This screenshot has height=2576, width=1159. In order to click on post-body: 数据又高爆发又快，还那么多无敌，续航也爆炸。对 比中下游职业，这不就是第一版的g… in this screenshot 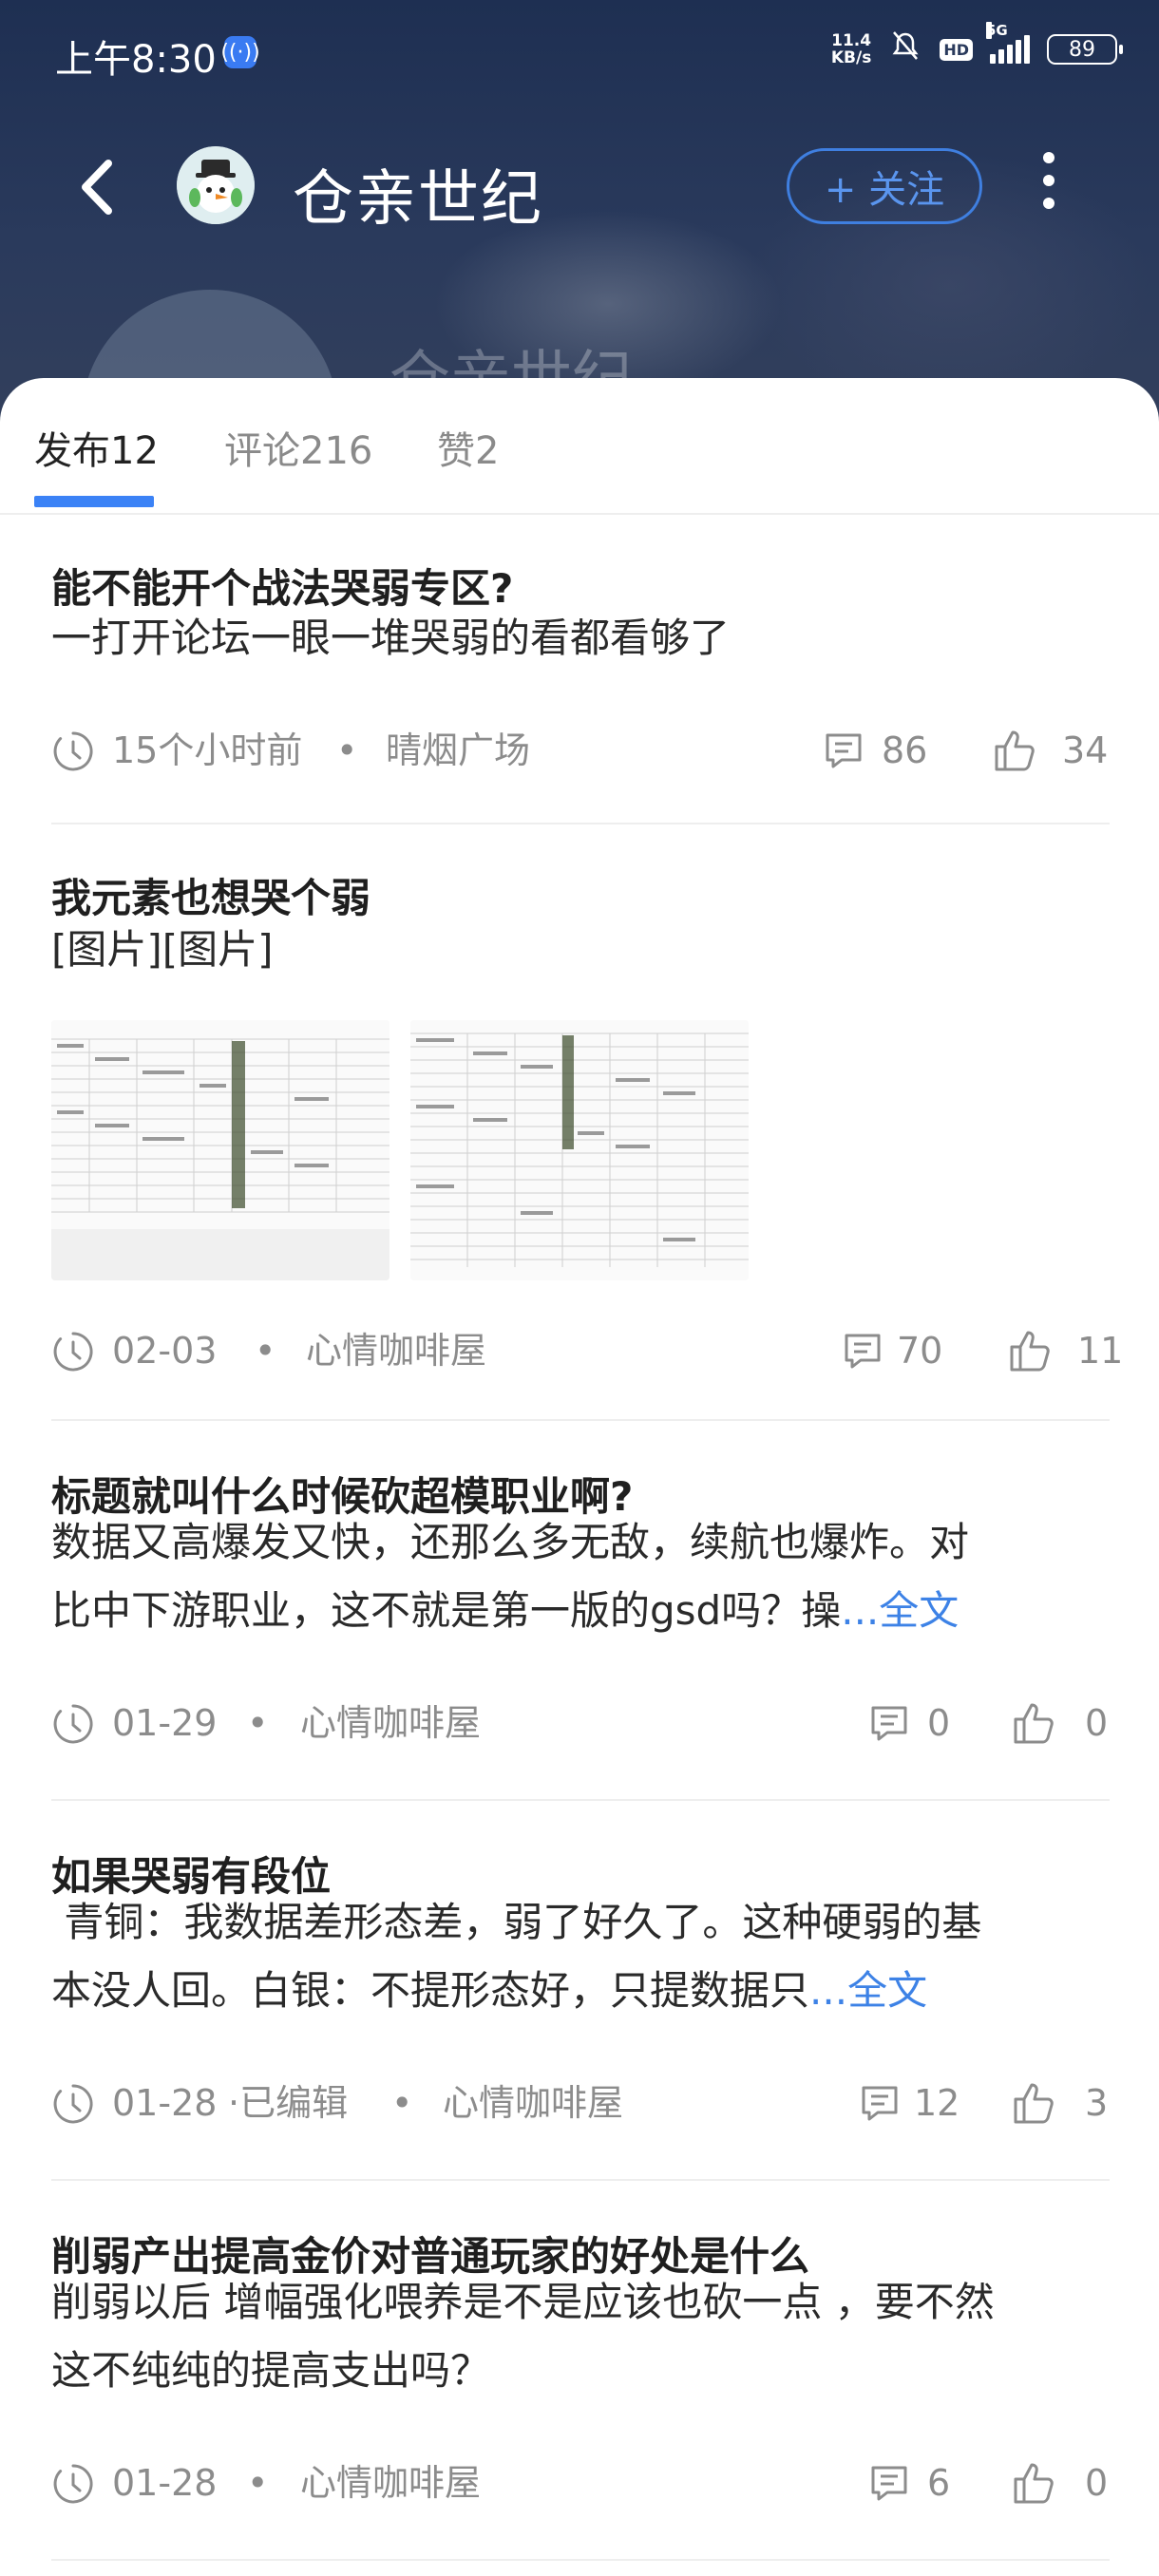, I will do `click(580, 1576)`.